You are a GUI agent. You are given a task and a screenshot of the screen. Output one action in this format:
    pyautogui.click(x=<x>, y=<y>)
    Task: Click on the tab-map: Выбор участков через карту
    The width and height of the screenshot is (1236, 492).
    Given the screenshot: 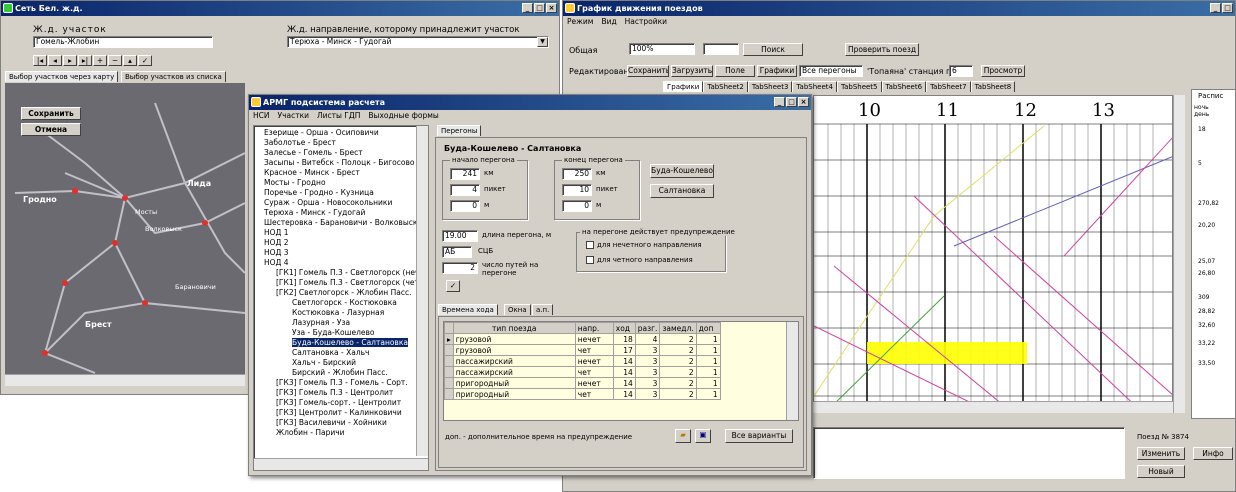 What is the action you would take?
    pyautogui.click(x=62, y=76)
    